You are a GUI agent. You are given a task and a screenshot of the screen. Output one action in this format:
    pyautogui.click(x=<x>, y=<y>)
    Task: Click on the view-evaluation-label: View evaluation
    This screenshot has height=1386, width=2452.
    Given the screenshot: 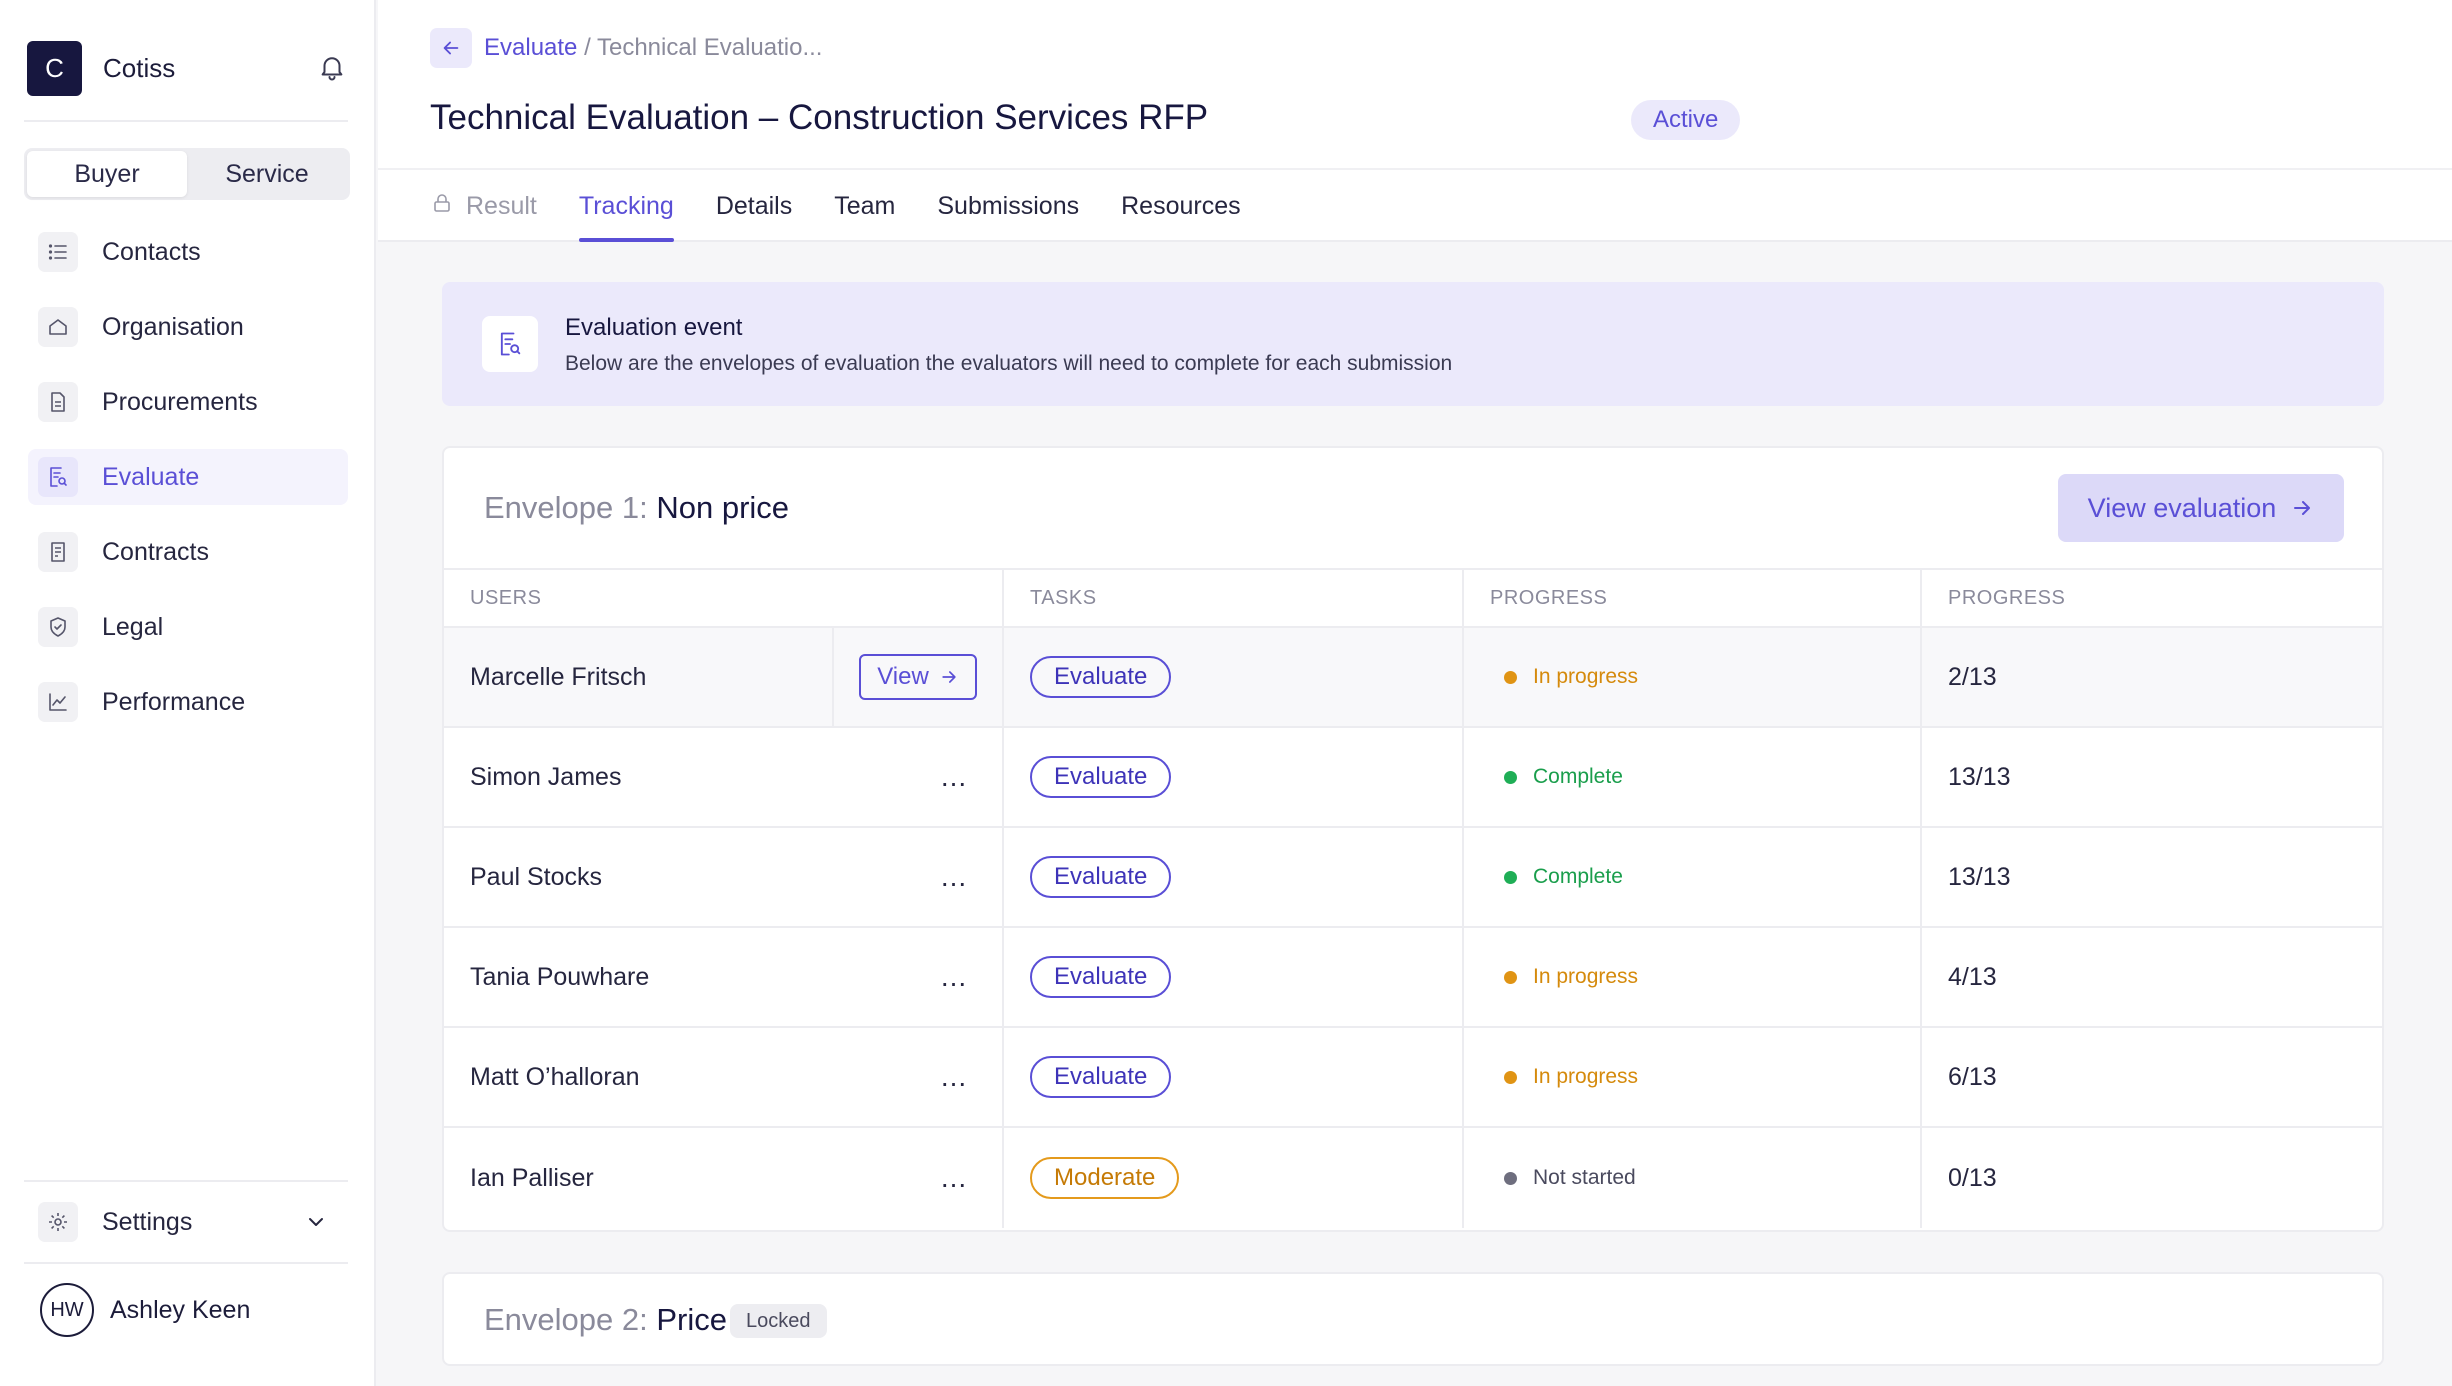 What is the action you would take?
    pyautogui.click(x=2182, y=507)
    